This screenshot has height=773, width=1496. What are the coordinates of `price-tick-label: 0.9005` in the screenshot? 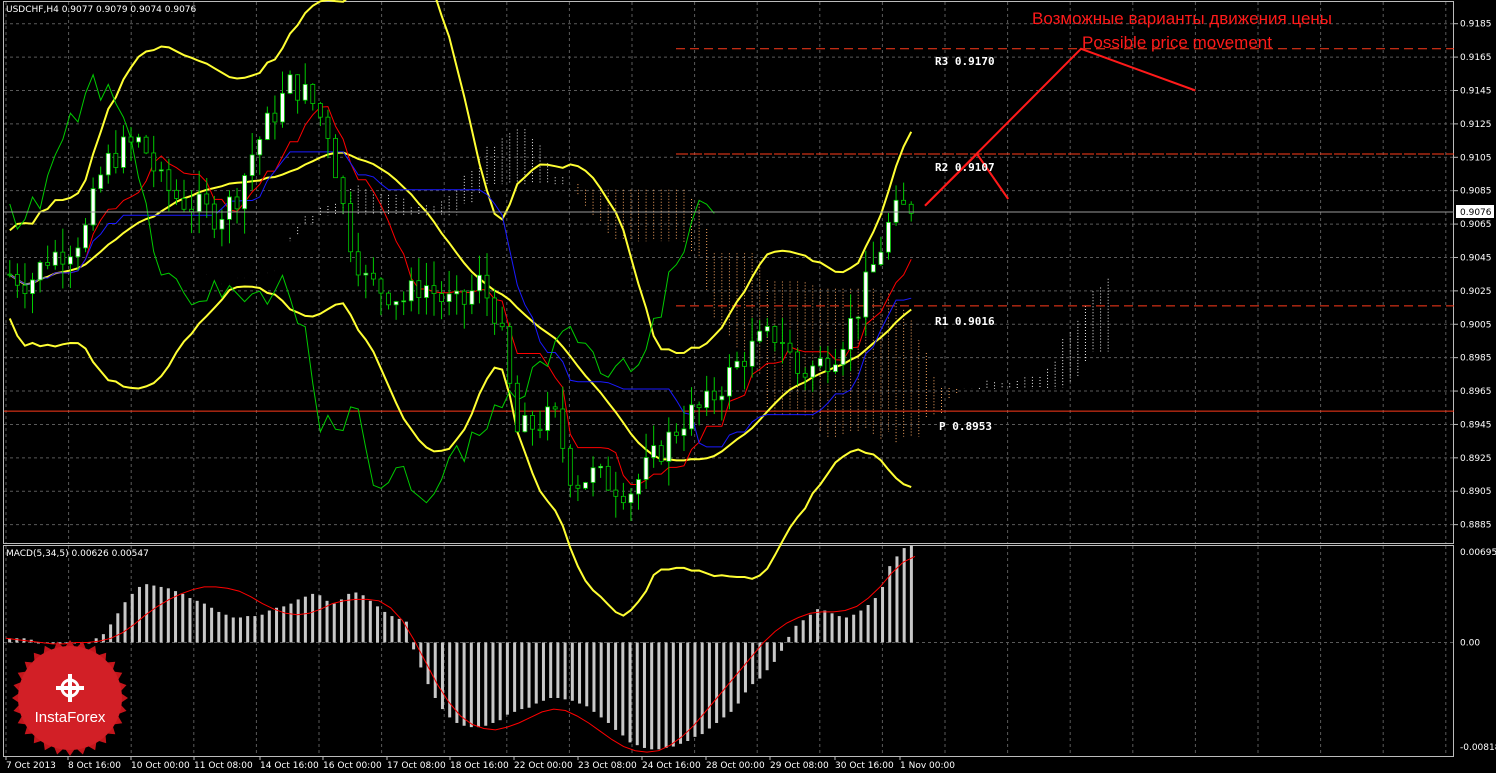 It's located at (1476, 325).